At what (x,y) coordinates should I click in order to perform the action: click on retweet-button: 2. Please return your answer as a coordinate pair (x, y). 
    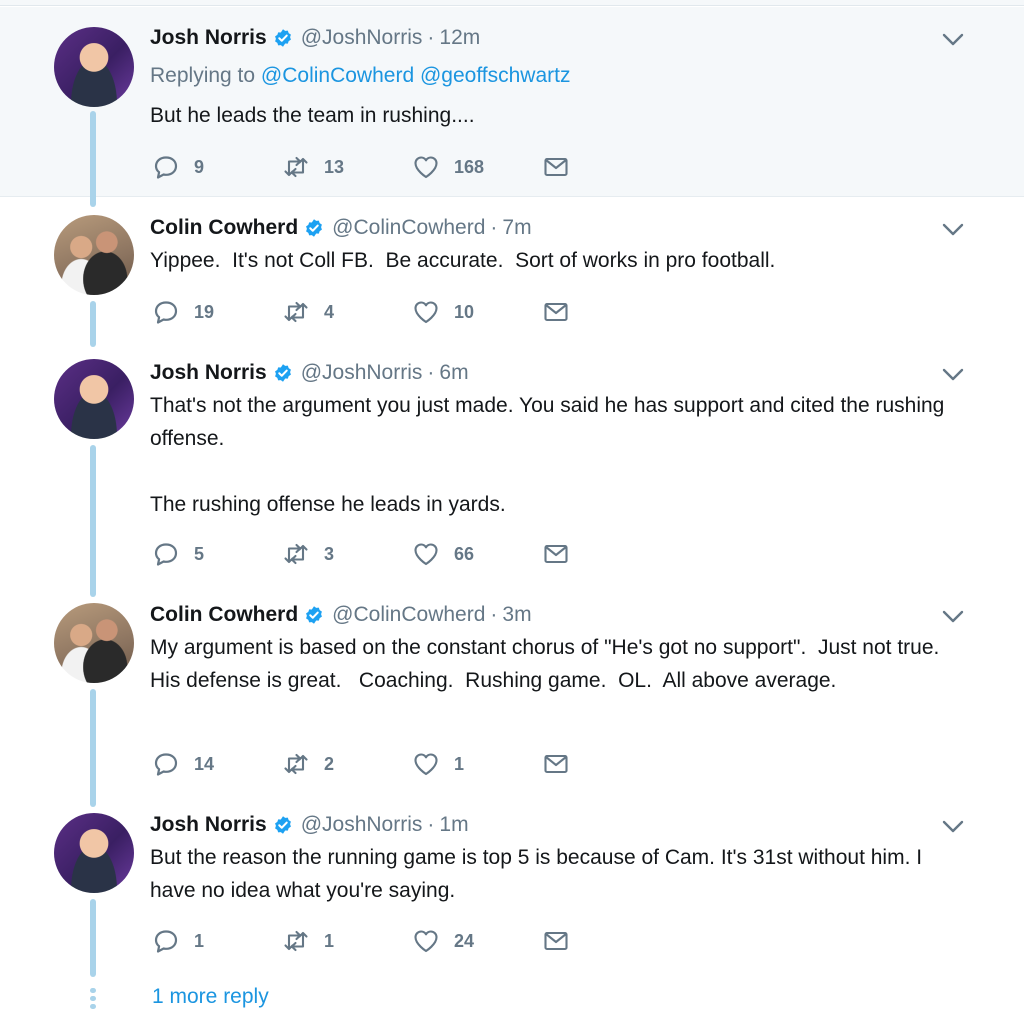
    Looking at the image, I should click on (308, 764).